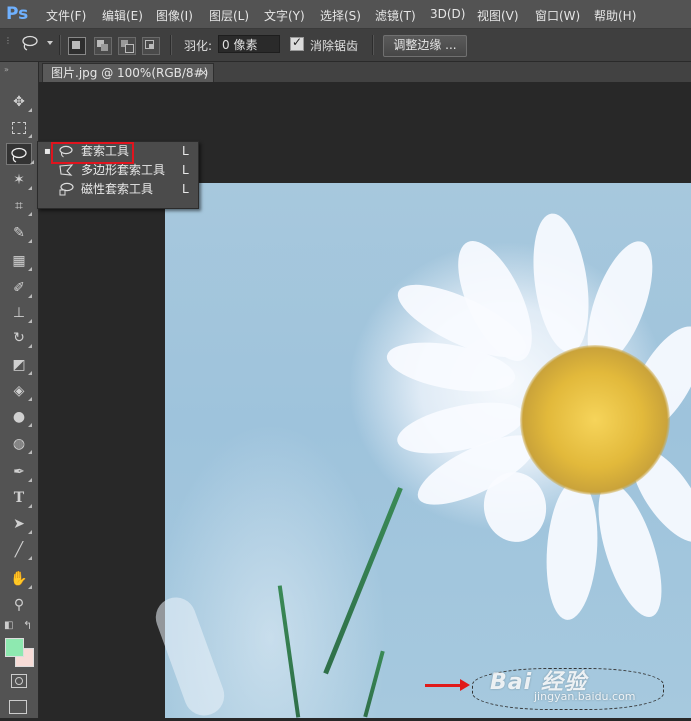 The width and height of the screenshot is (691, 721). What do you see at coordinates (20, 288) in the screenshot?
I see `brush-icon: ✐` at bounding box center [20, 288].